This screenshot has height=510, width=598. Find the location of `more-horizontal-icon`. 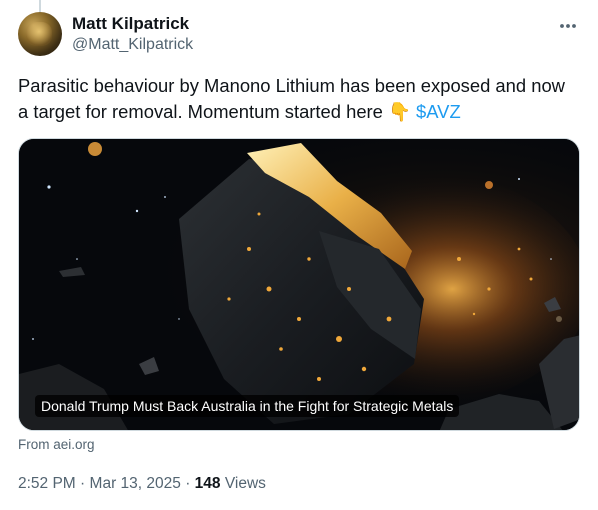

more-horizontal-icon is located at coordinates (568, 26).